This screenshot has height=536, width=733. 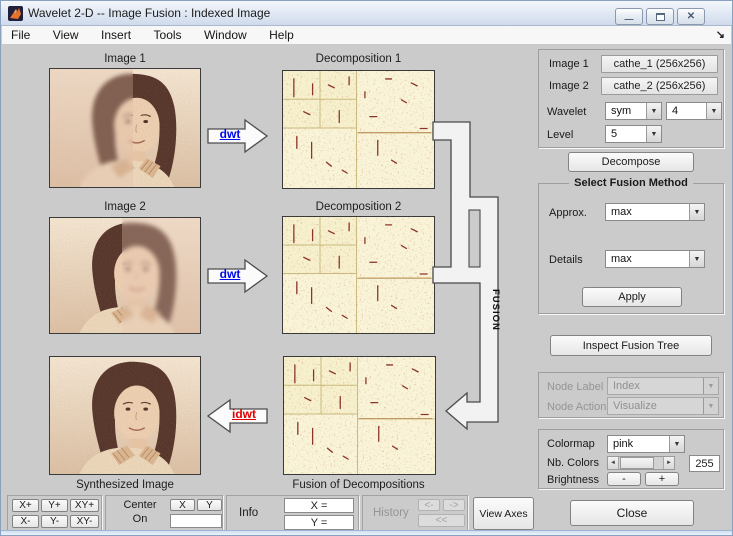 I want to click on info-label: Info, so click(x=249, y=513).